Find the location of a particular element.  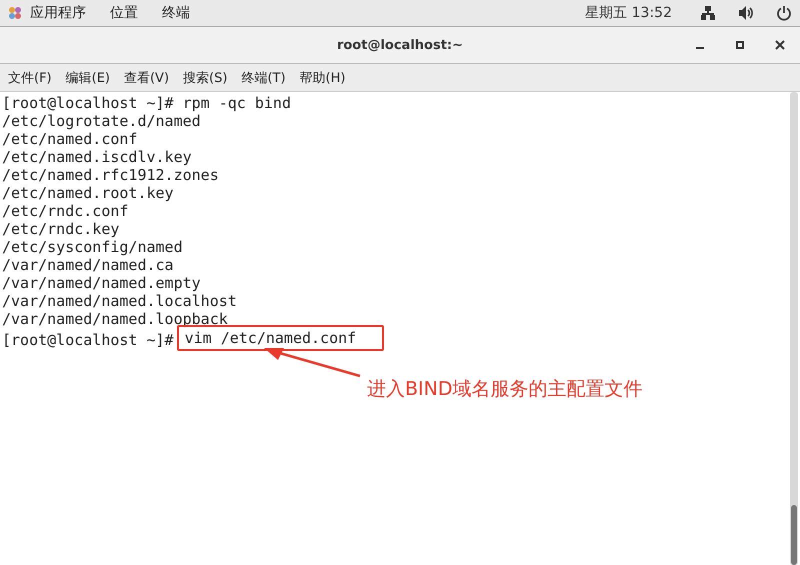

close-icon is located at coordinates (780, 45).